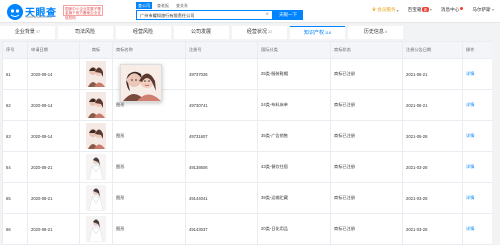 Image resolution: width=500 pixels, height=245 pixels. What do you see at coordinates (288, 15) in the screenshot?
I see `search-button: 天眼一下` at bounding box center [288, 15].